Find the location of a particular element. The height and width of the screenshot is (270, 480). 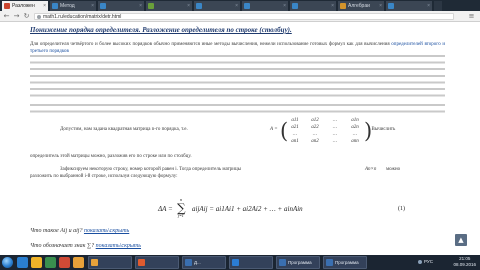

page-info-icon is located at coordinates (39, 17).